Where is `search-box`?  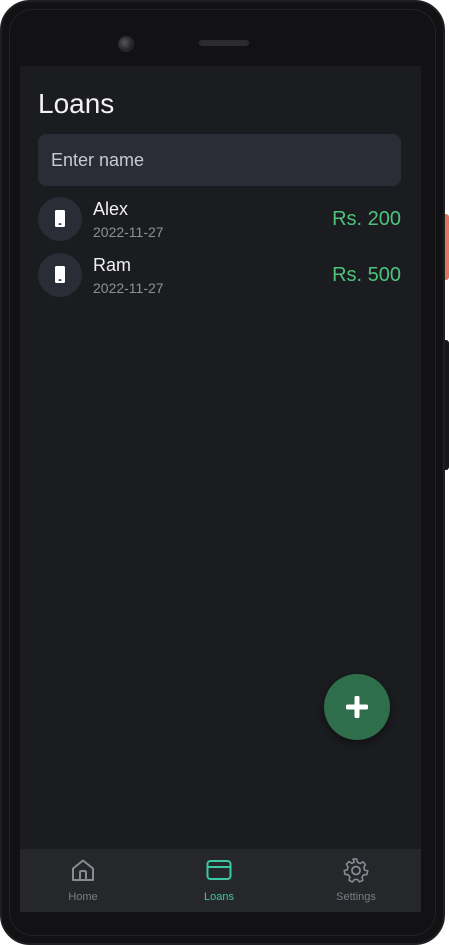 search-box is located at coordinates (219, 160).